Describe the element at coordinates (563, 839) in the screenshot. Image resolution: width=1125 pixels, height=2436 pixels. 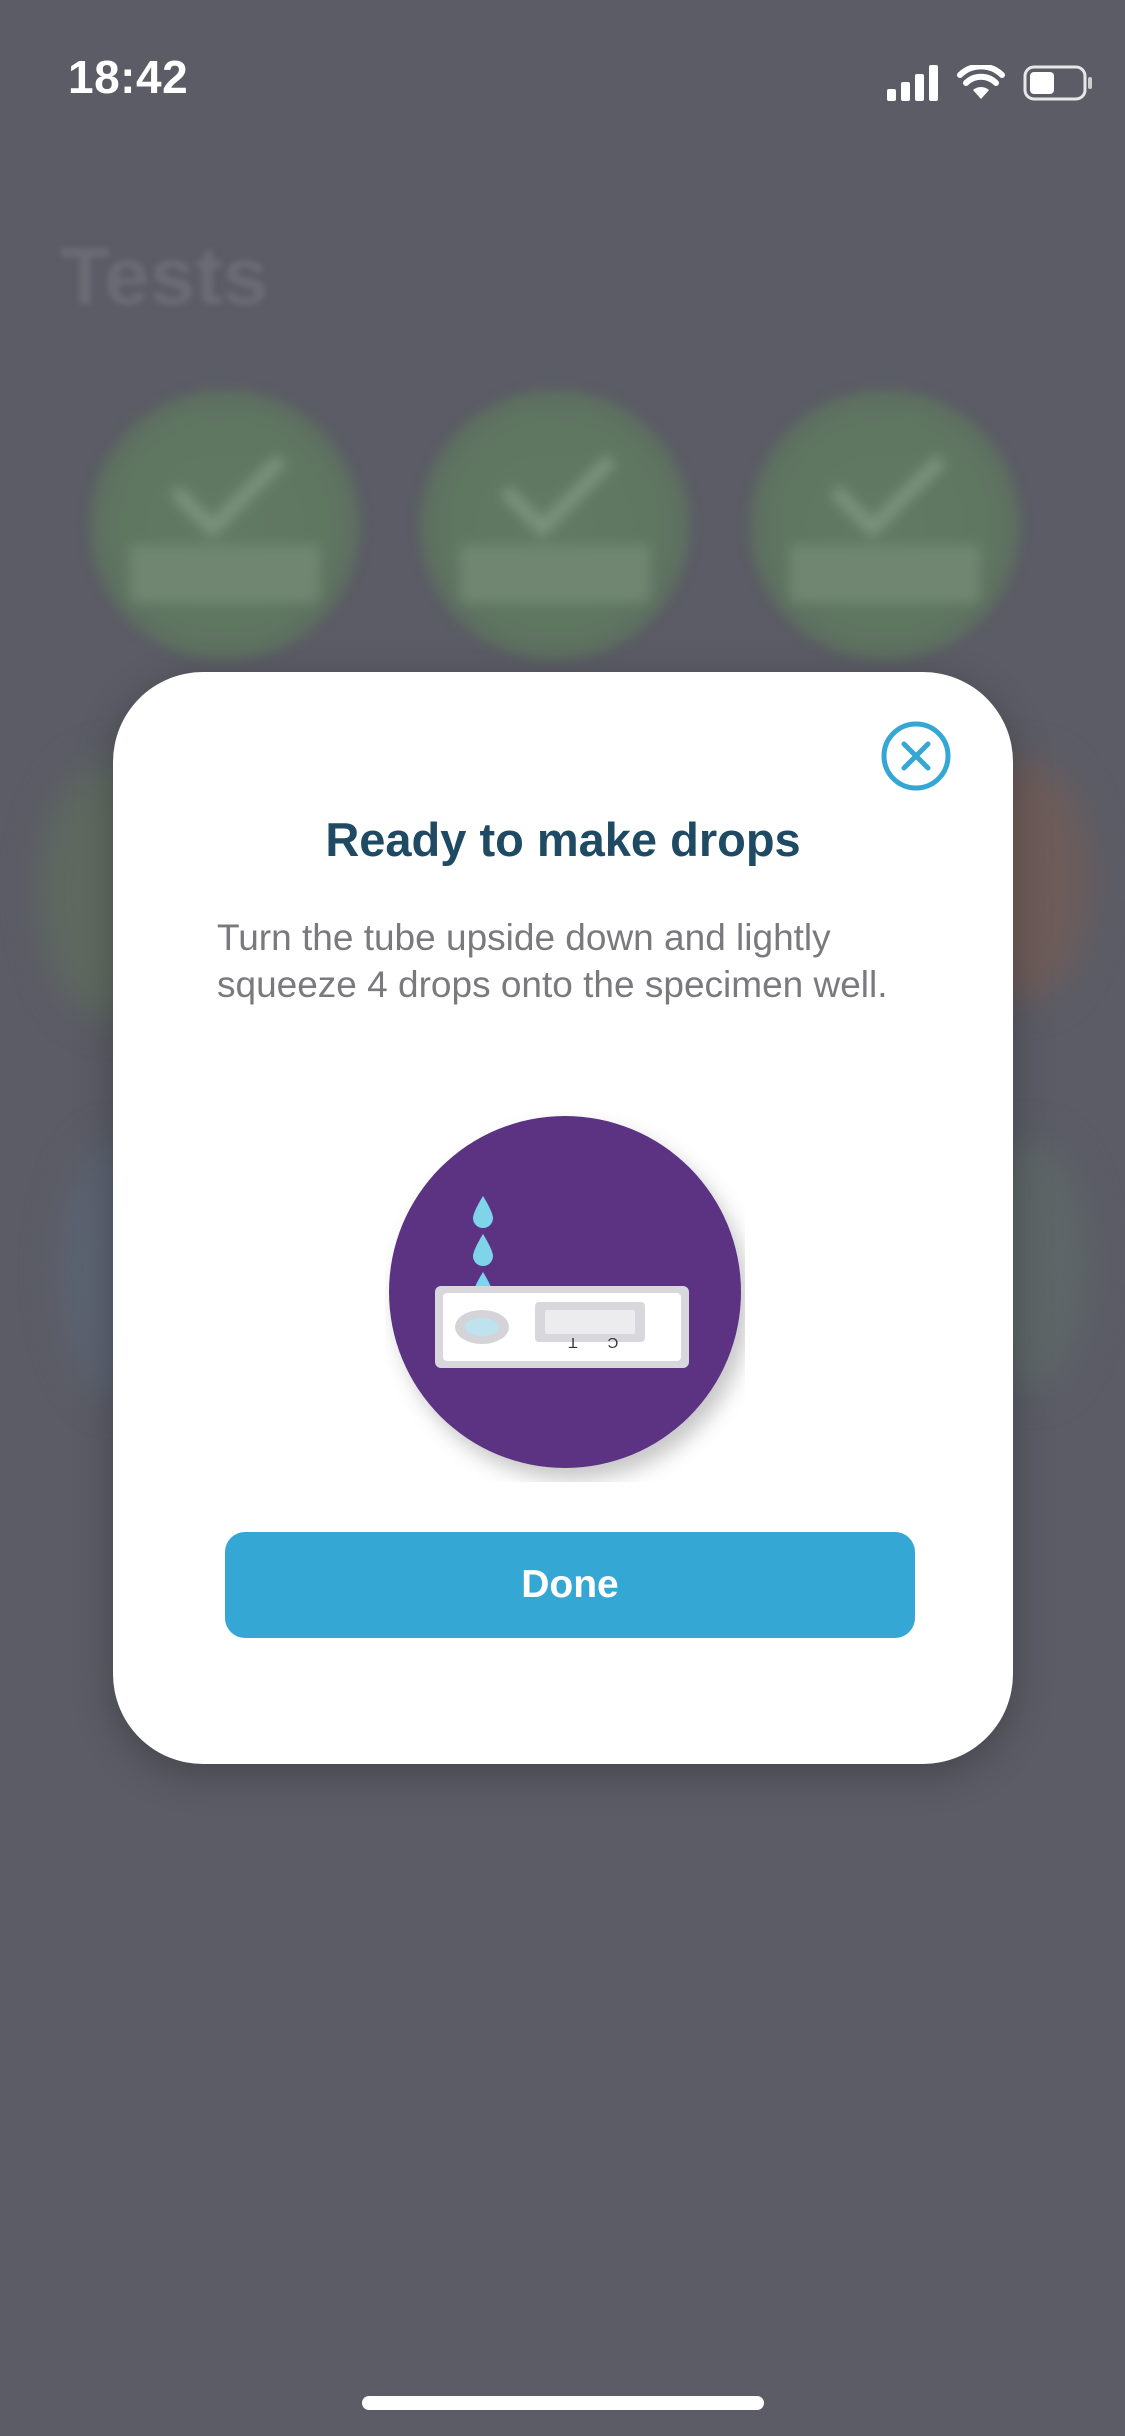
I see `modal-title: Ready to make drops` at that location.